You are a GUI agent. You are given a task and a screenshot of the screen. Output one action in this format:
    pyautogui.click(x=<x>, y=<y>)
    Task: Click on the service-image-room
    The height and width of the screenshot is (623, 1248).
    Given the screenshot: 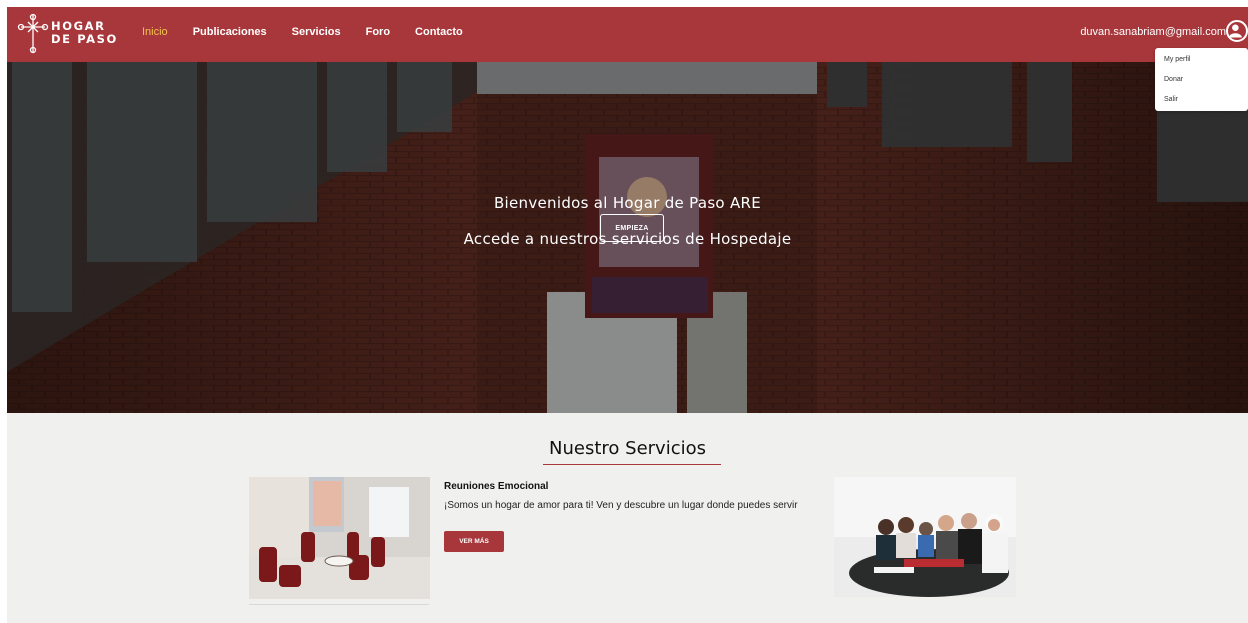 What is the action you would take?
    pyautogui.click(x=339, y=538)
    